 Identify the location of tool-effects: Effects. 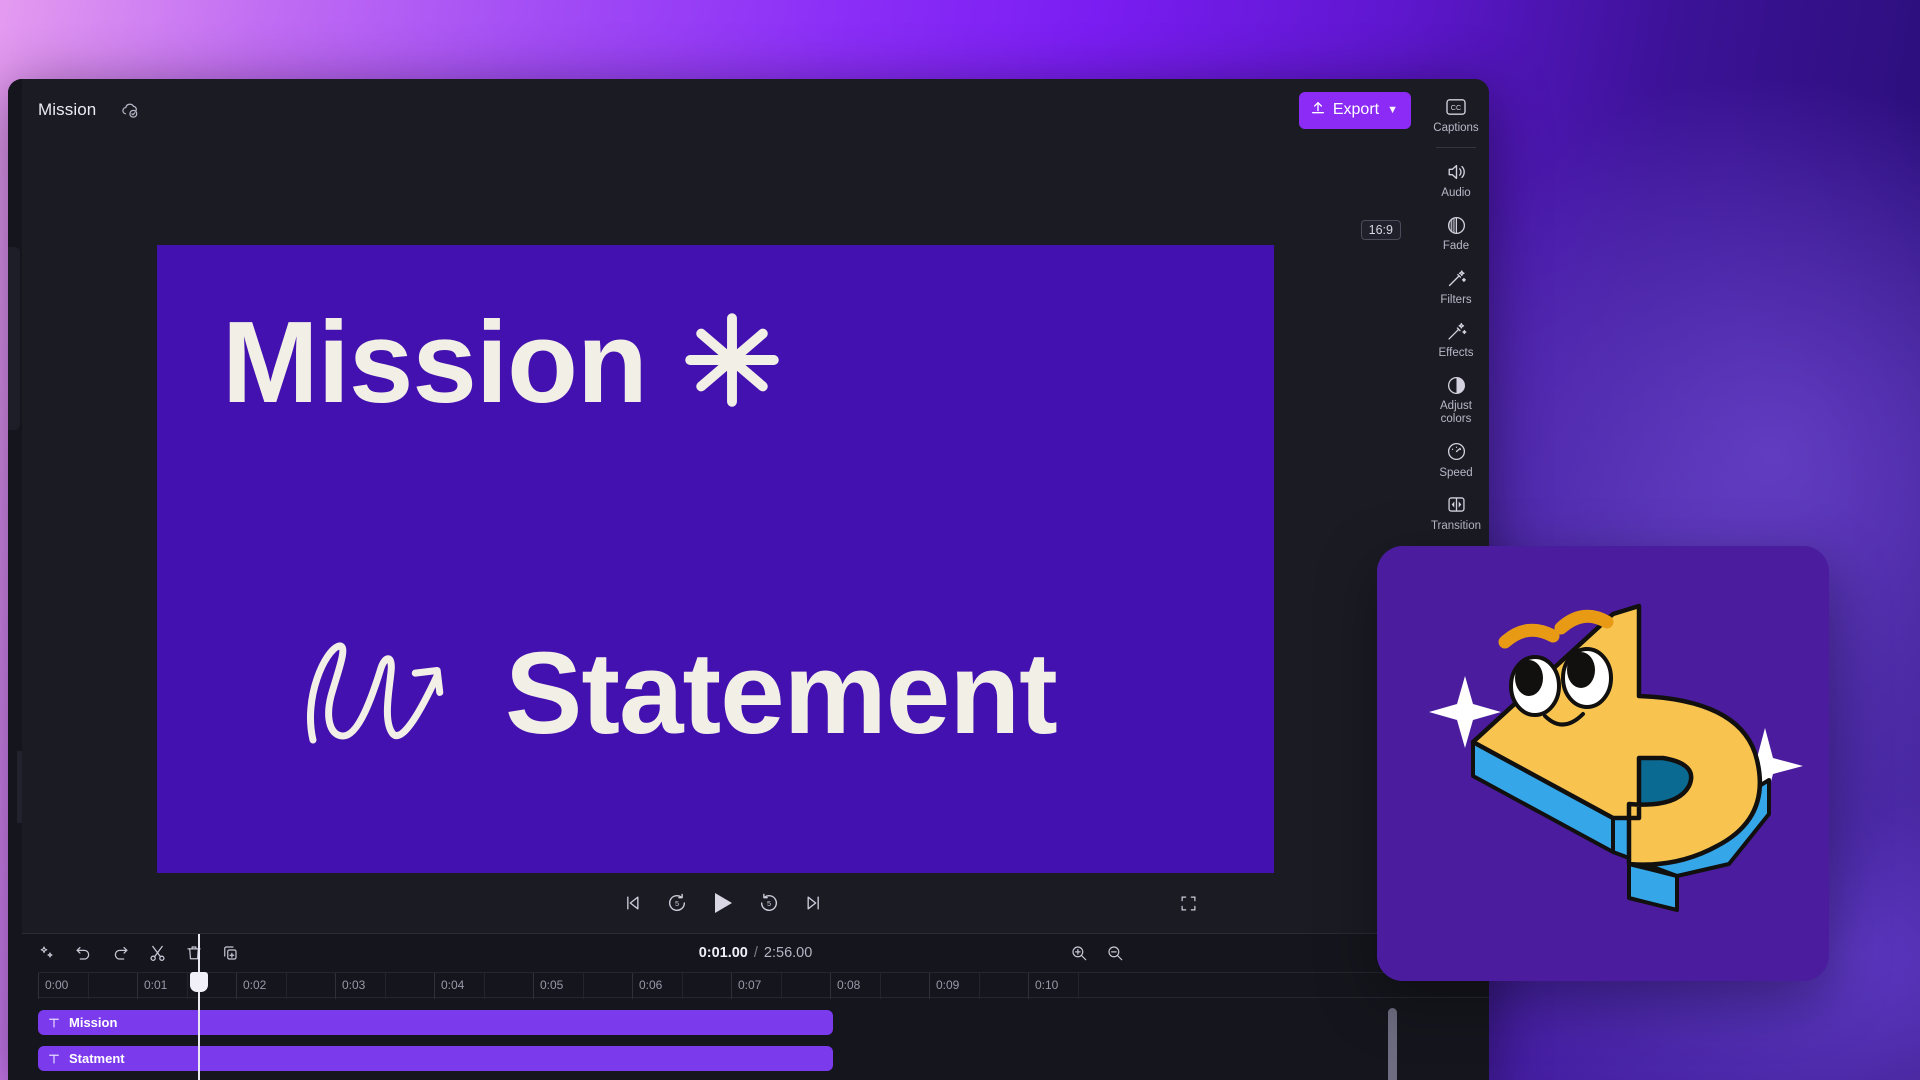
(1456, 339).